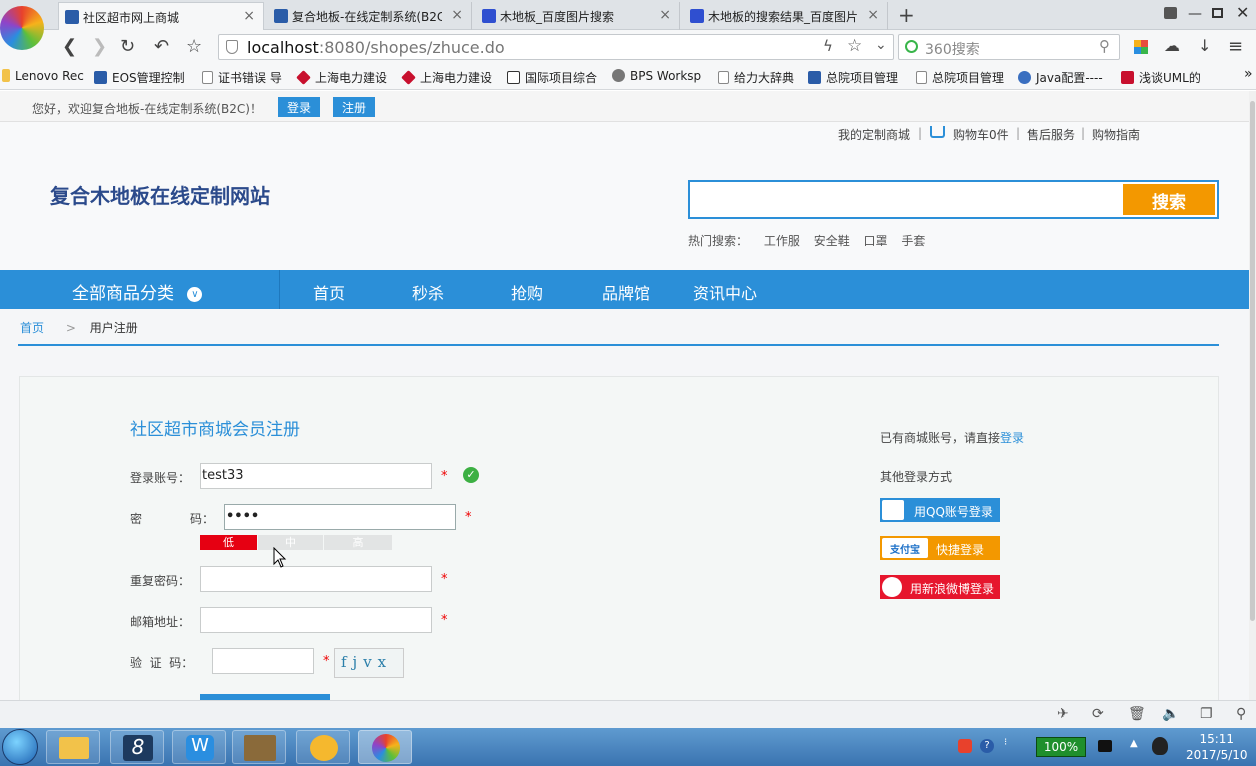  What do you see at coordinates (1235, 46) in the screenshot?
I see `menu-icon: ≡` at bounding box center [1235, 46].